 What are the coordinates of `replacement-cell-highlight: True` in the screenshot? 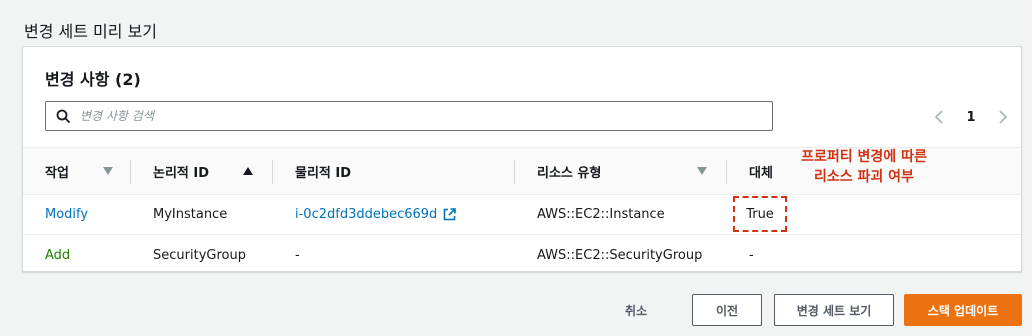 It's located at (760, 214).